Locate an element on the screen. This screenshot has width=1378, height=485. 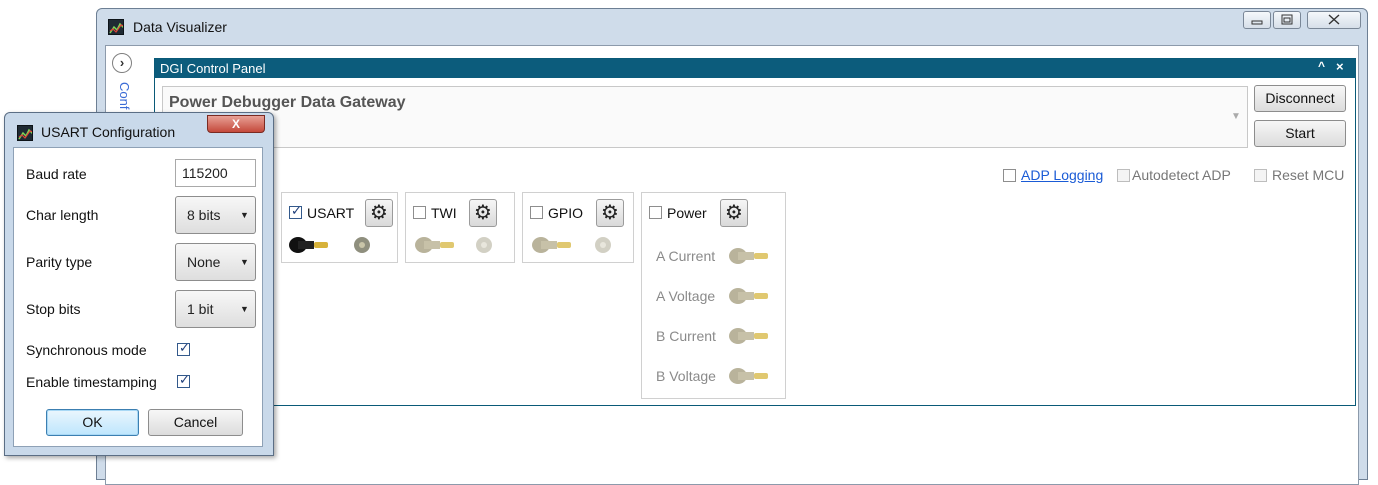
maximize-button is located at coordinates (1287, 20).